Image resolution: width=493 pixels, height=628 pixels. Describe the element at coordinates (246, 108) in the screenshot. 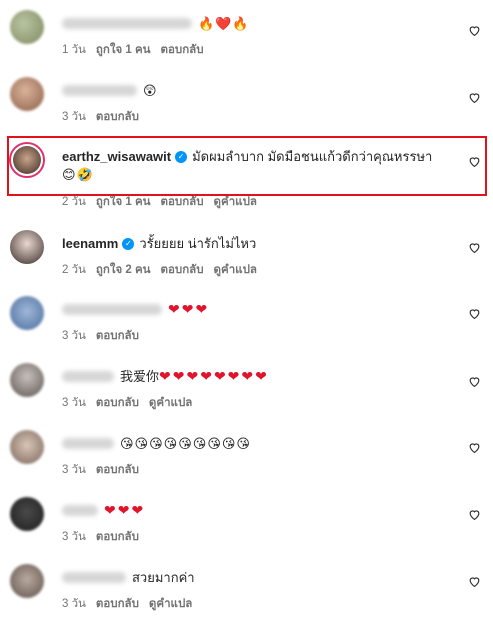

I see `comment-item: 😲 3 วัน ตอบกลับ` at that location.